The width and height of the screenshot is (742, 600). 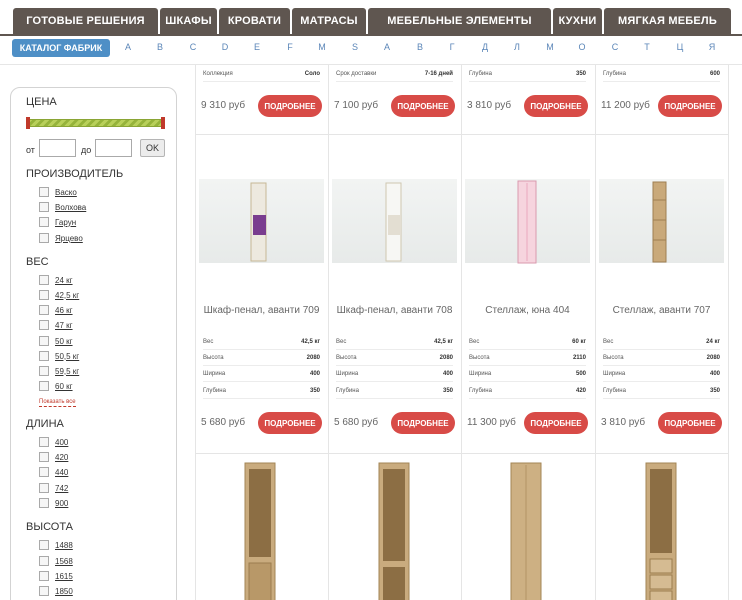 I want to click on filter-option: 42,5 кг, so click(x=59, y=295).